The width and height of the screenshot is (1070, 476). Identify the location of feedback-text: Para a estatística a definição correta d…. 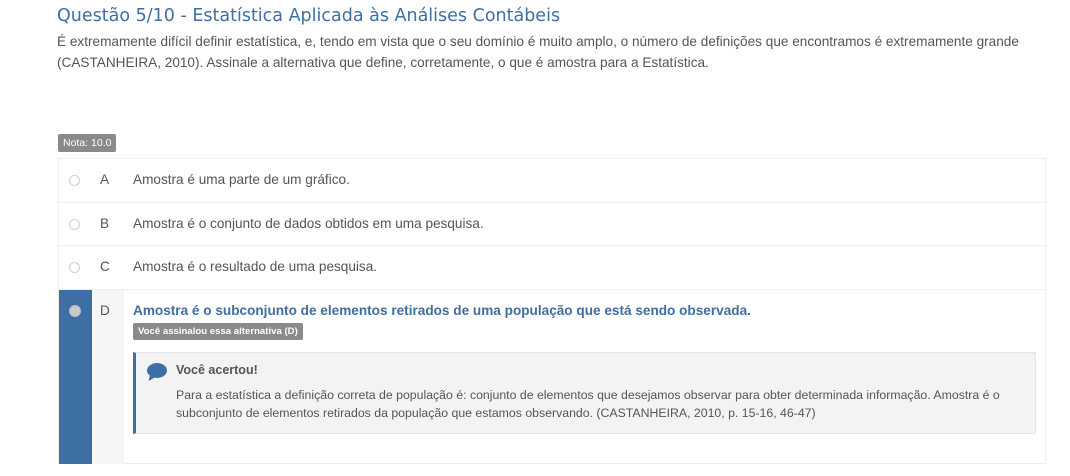
(588, 404).